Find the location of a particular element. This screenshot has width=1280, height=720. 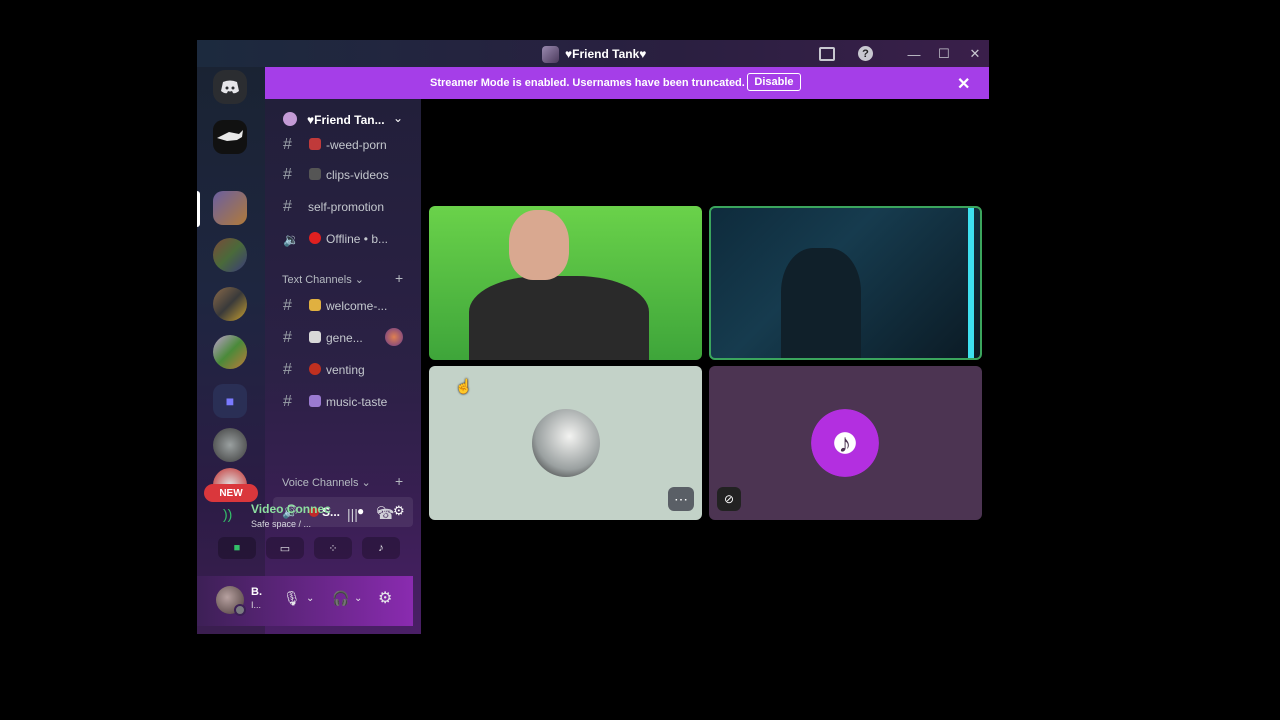

video-hidden-icon: ⊘ is located at coordinates (729, 499).